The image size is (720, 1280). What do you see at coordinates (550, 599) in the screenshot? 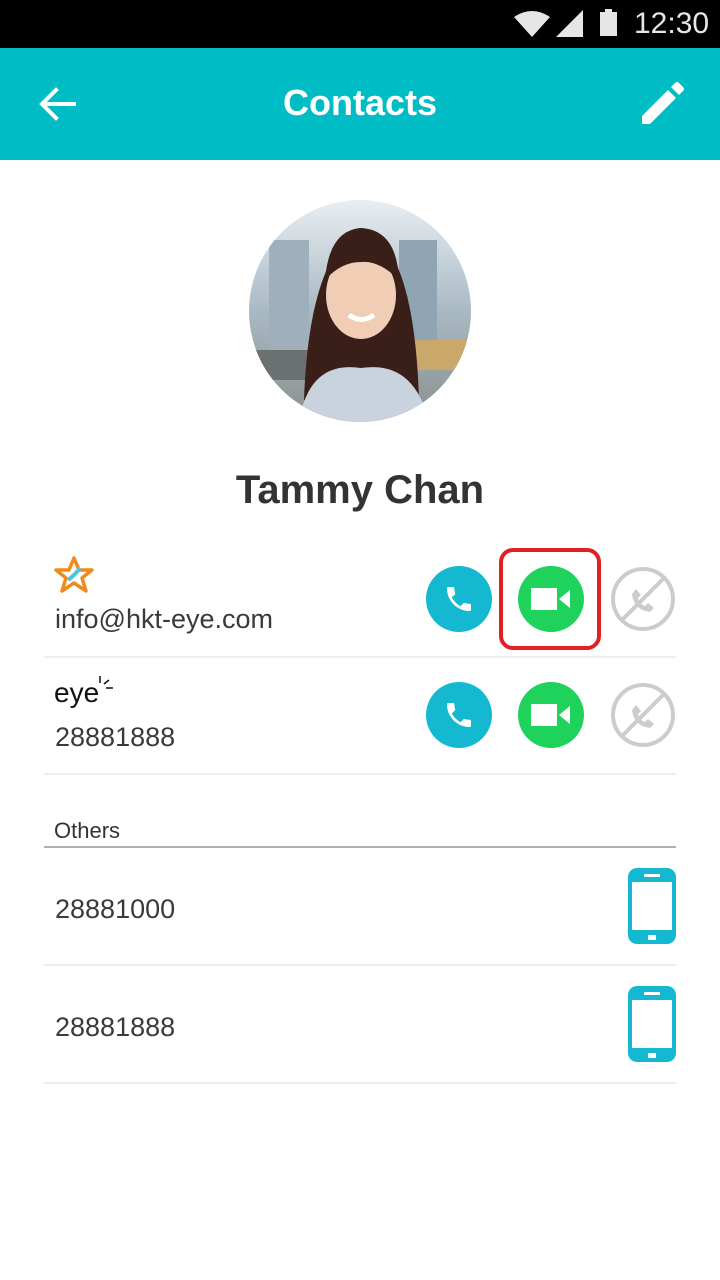
I see `selection-highlight` at bounding box center [550, 599].